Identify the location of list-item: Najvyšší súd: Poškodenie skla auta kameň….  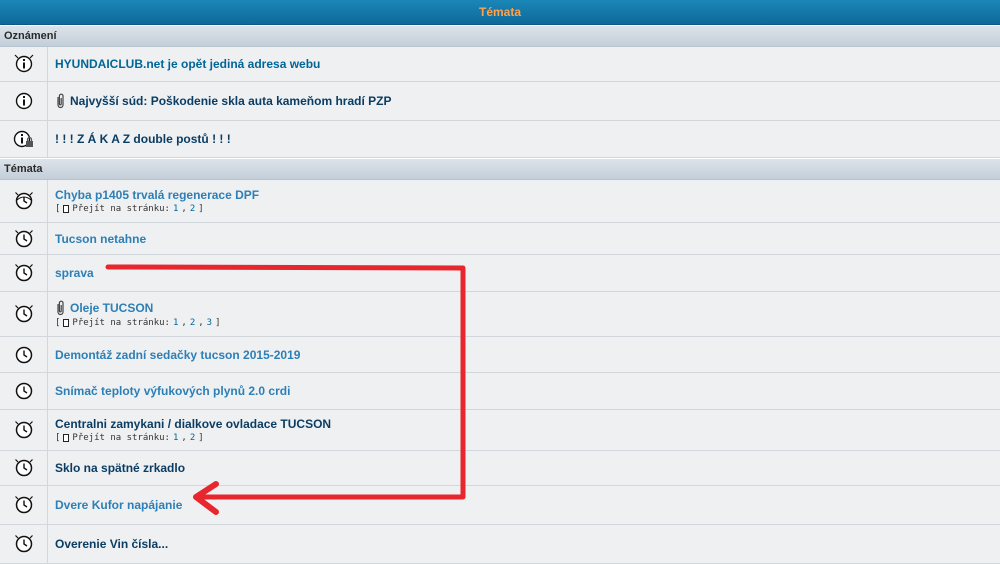
(500, 101).